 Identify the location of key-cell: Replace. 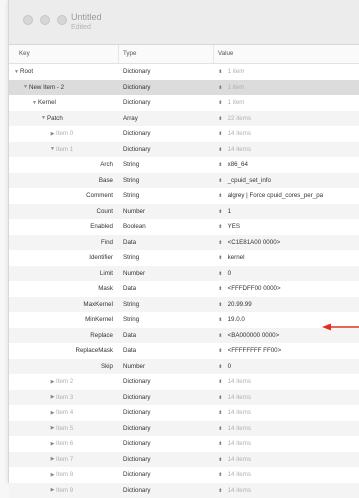
(64, 335).